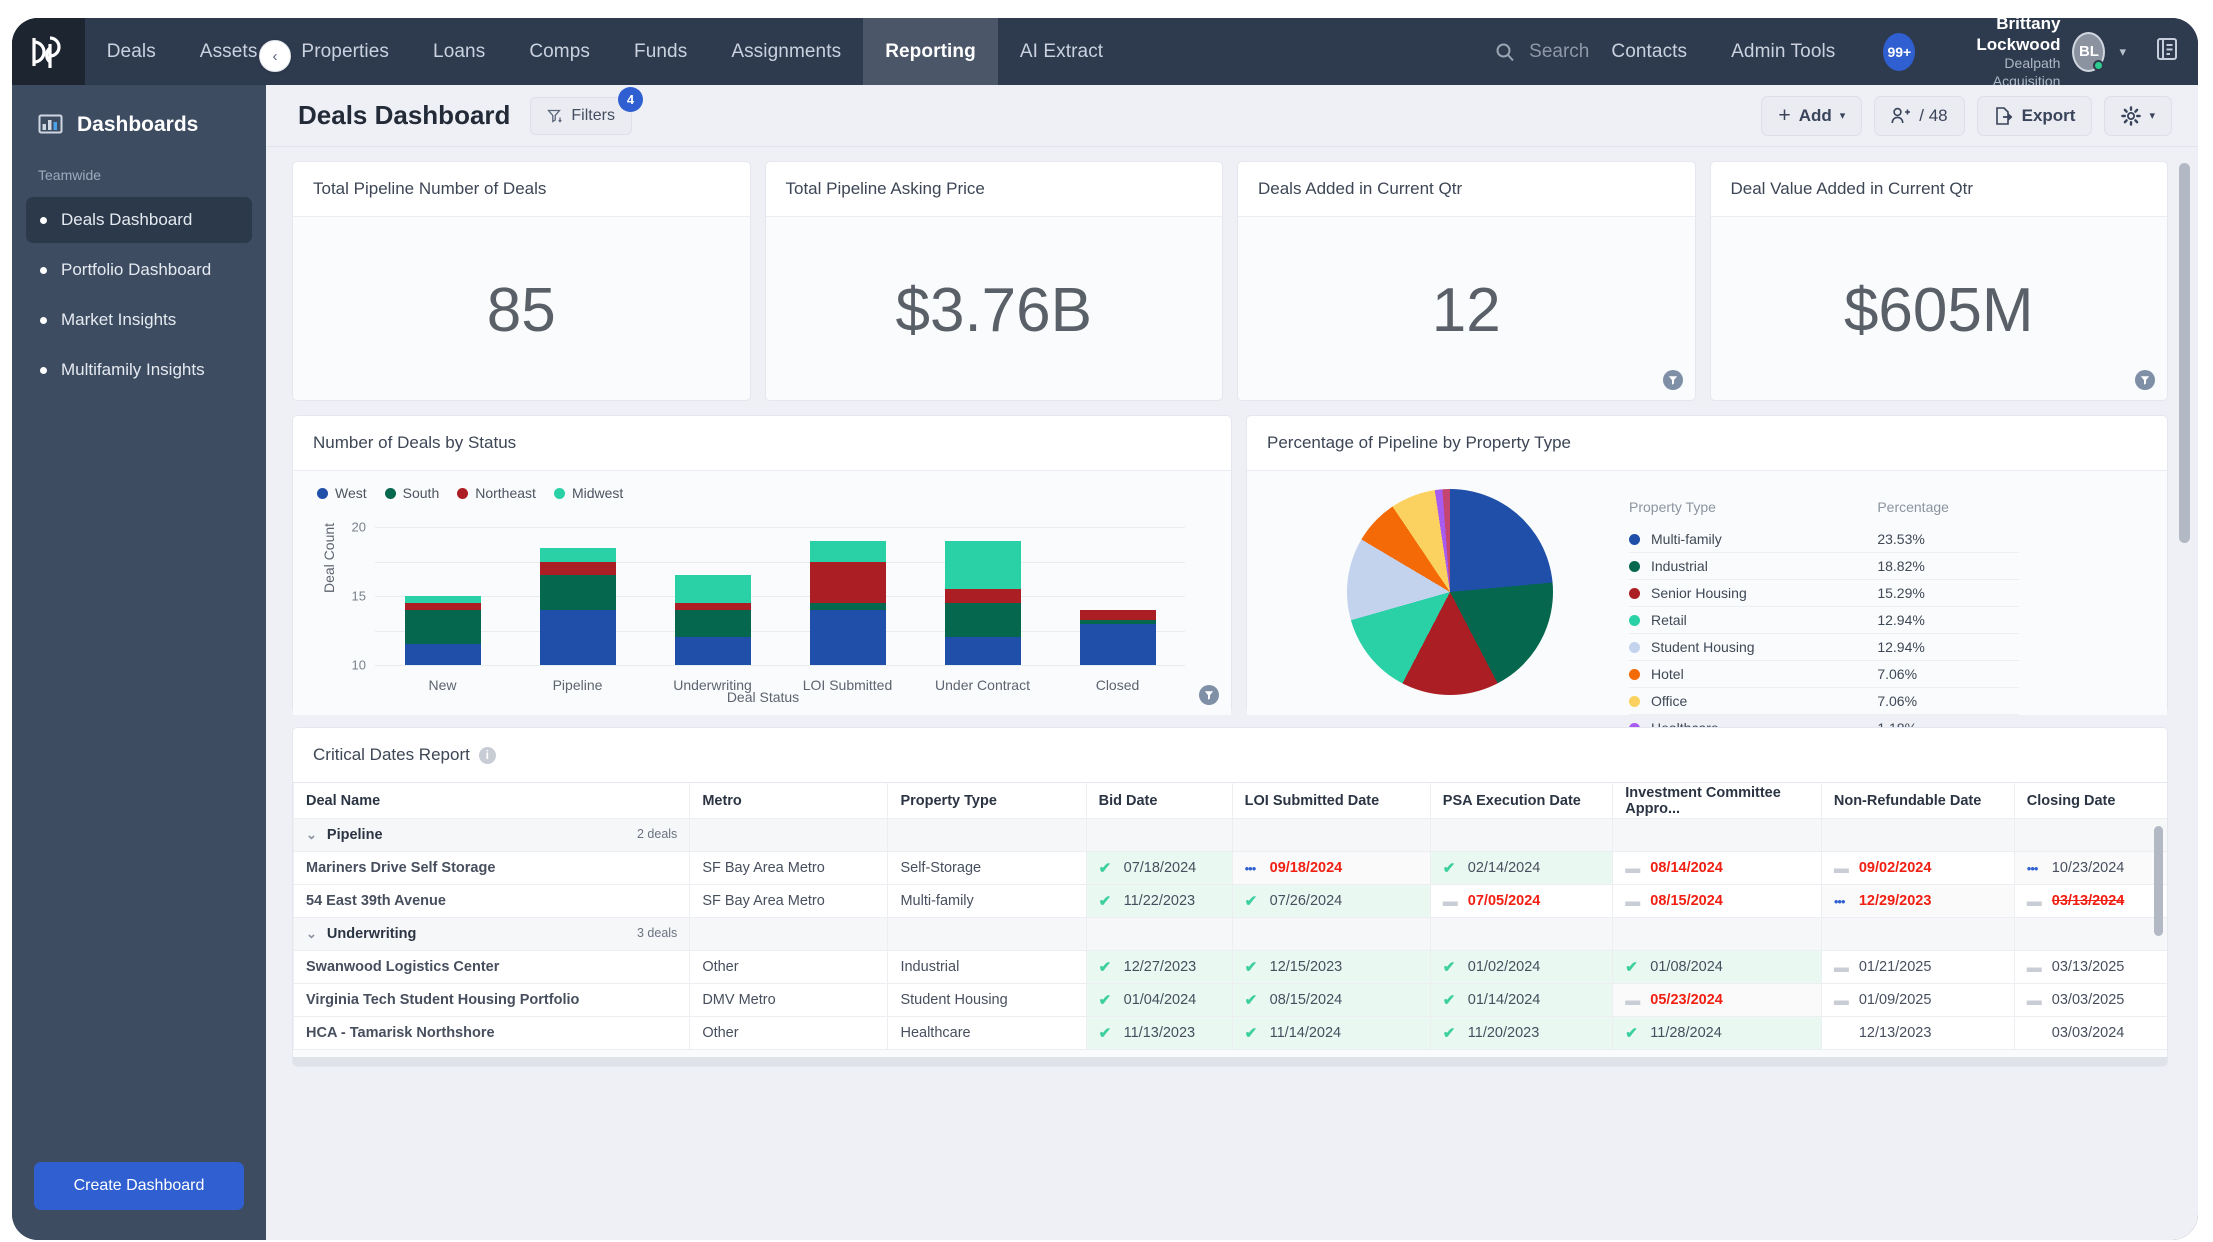 The height and width of the screenshot is (1242, 2213). I want to click on table-vertical-scrollbar, so click(2158, 881).